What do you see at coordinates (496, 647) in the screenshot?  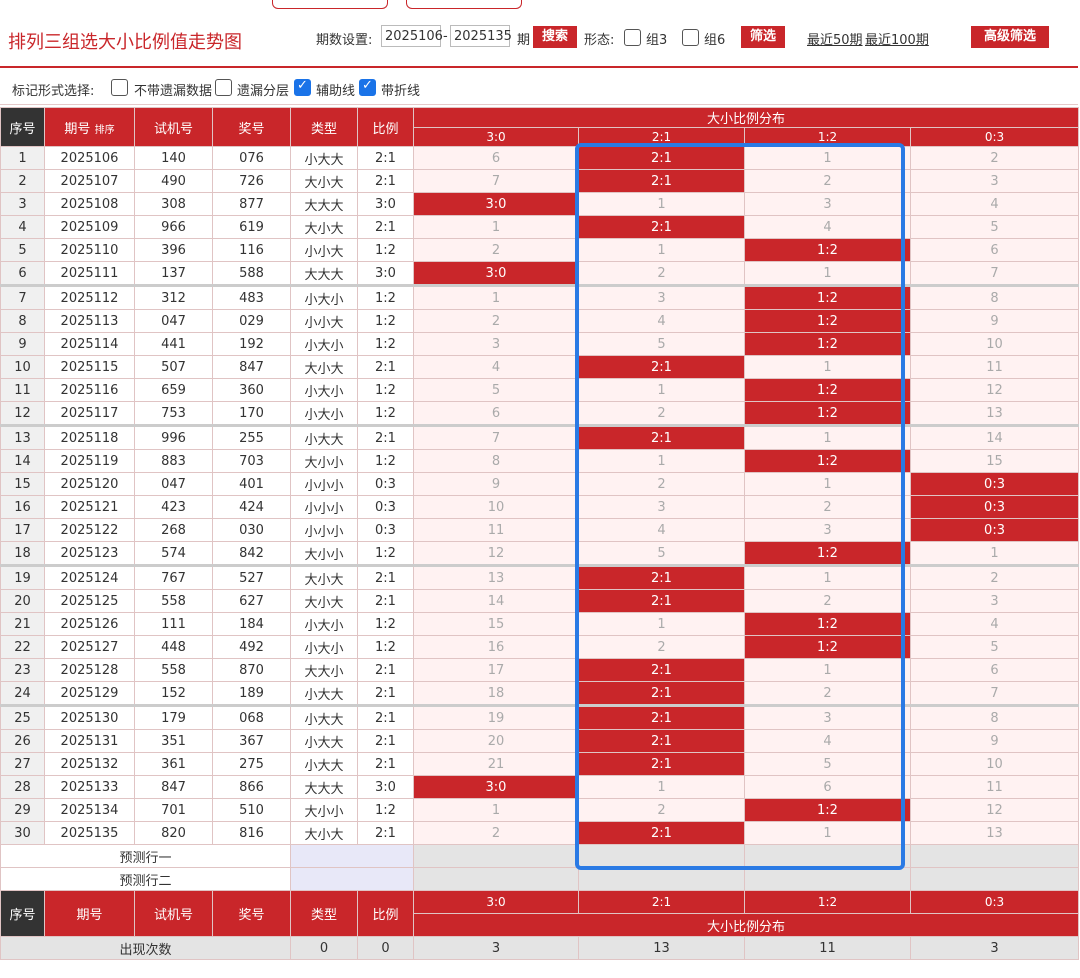 I see `dist-cell-omission: 16` at bounding box center [496, 647].